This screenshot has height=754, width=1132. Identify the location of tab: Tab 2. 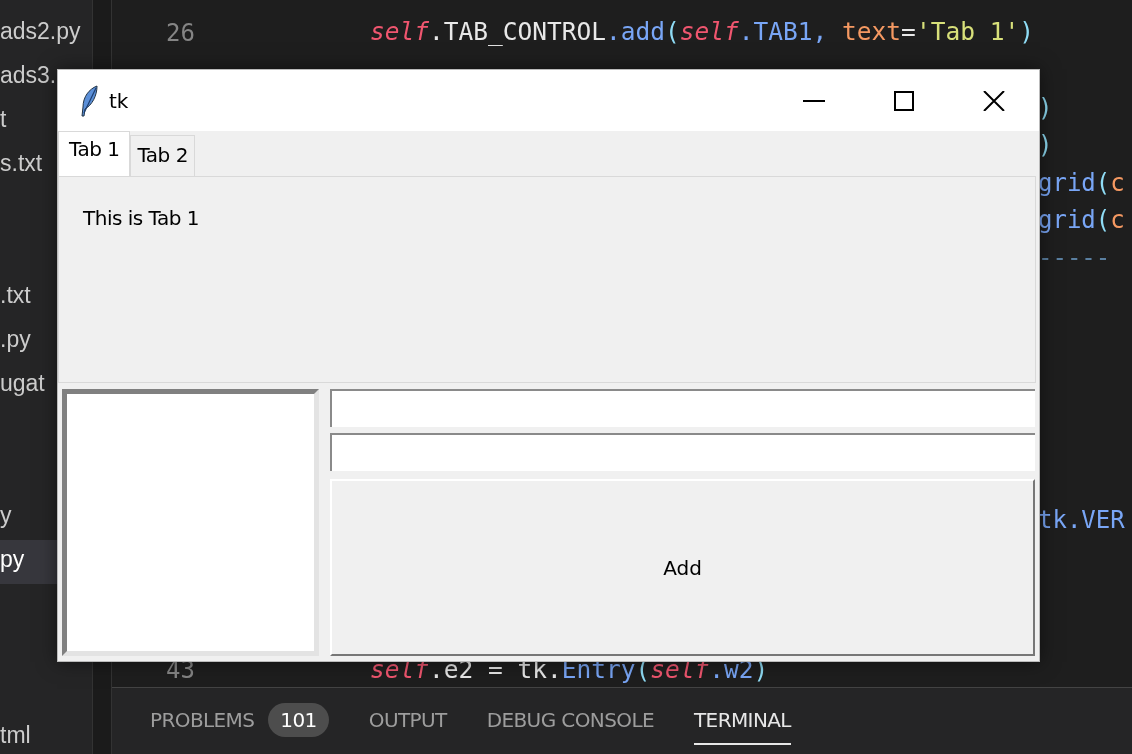
(162, 155).